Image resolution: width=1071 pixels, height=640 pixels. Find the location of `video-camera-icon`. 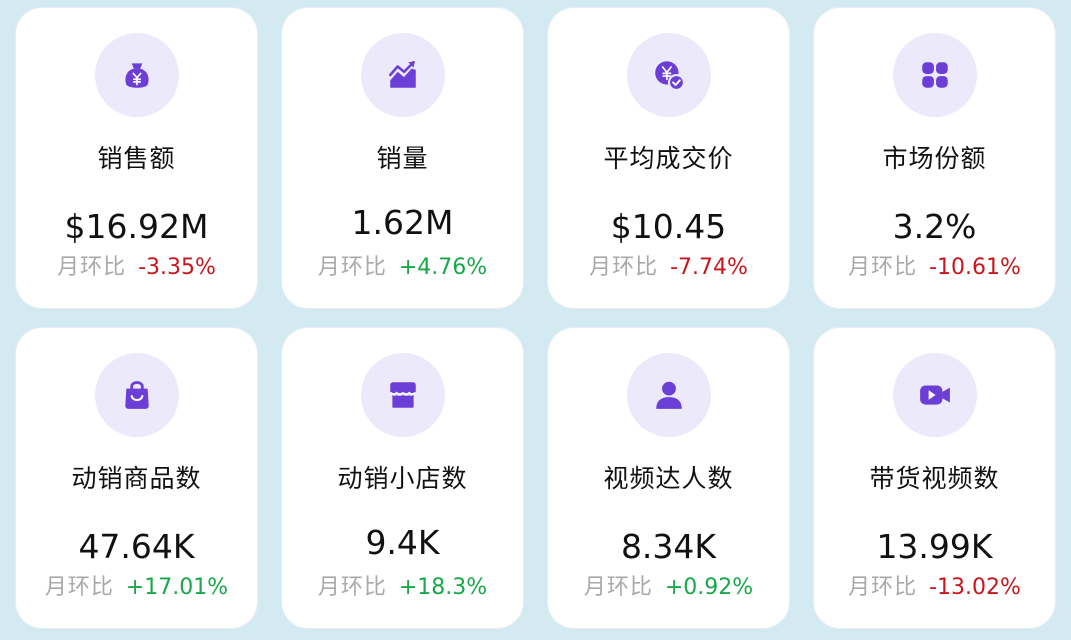

video-camera-icon is located at coordinates (934, 395).